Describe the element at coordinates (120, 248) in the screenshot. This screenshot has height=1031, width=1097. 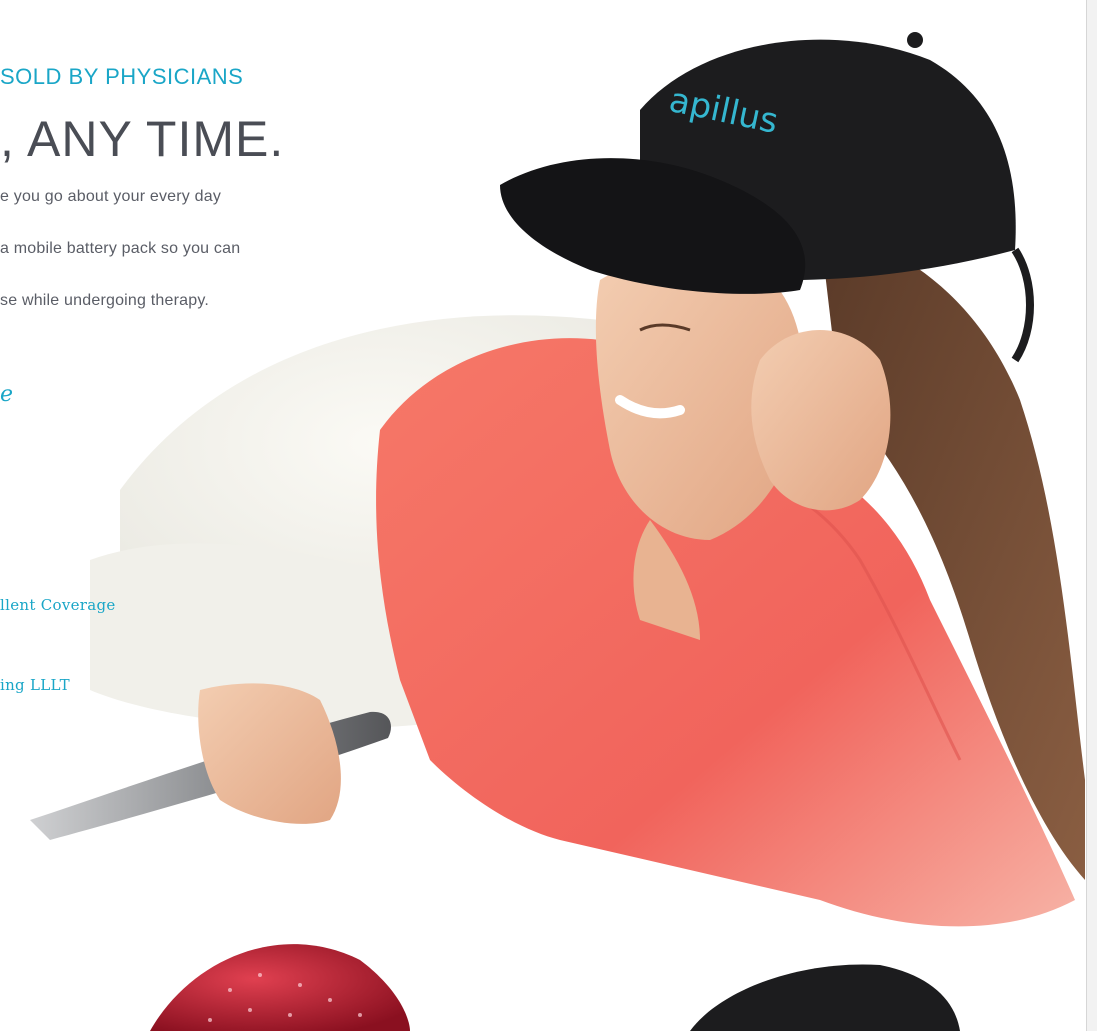
I see `body-line-2: a mobile battery pack so you can` at that location.